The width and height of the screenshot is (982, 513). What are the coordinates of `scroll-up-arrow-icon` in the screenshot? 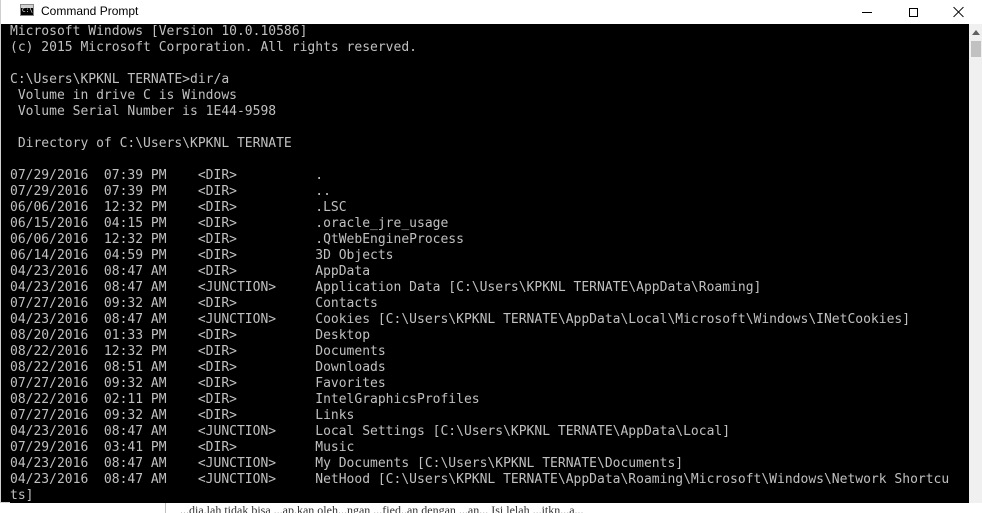 It's located at (975, 32).